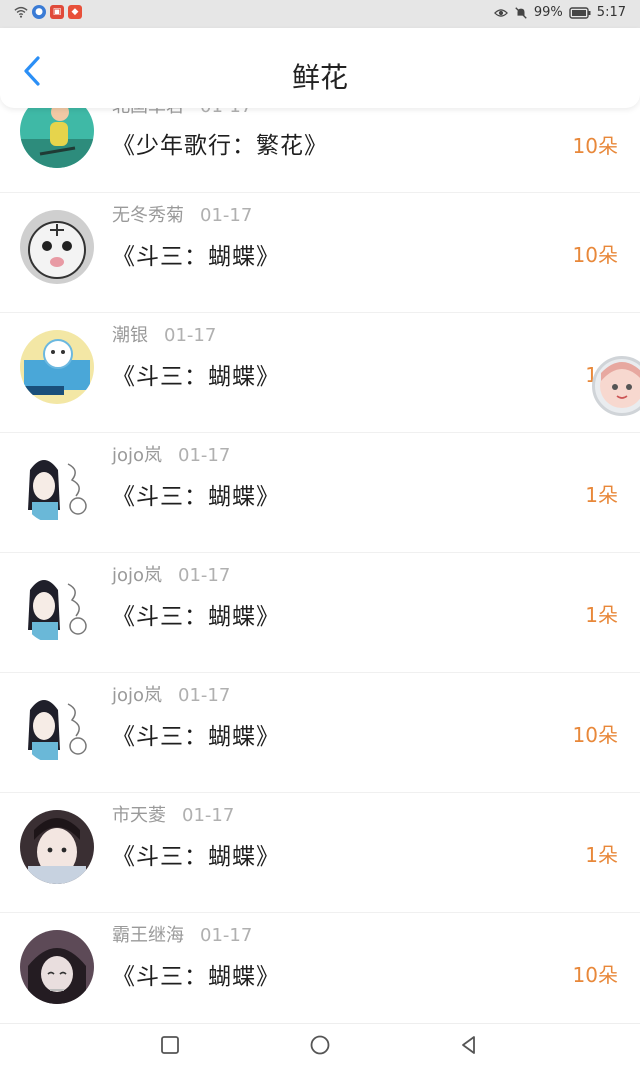 The height and width of the screenshot is (1067, 640). I want to click on home-circle-icon, so click(320, 1045).